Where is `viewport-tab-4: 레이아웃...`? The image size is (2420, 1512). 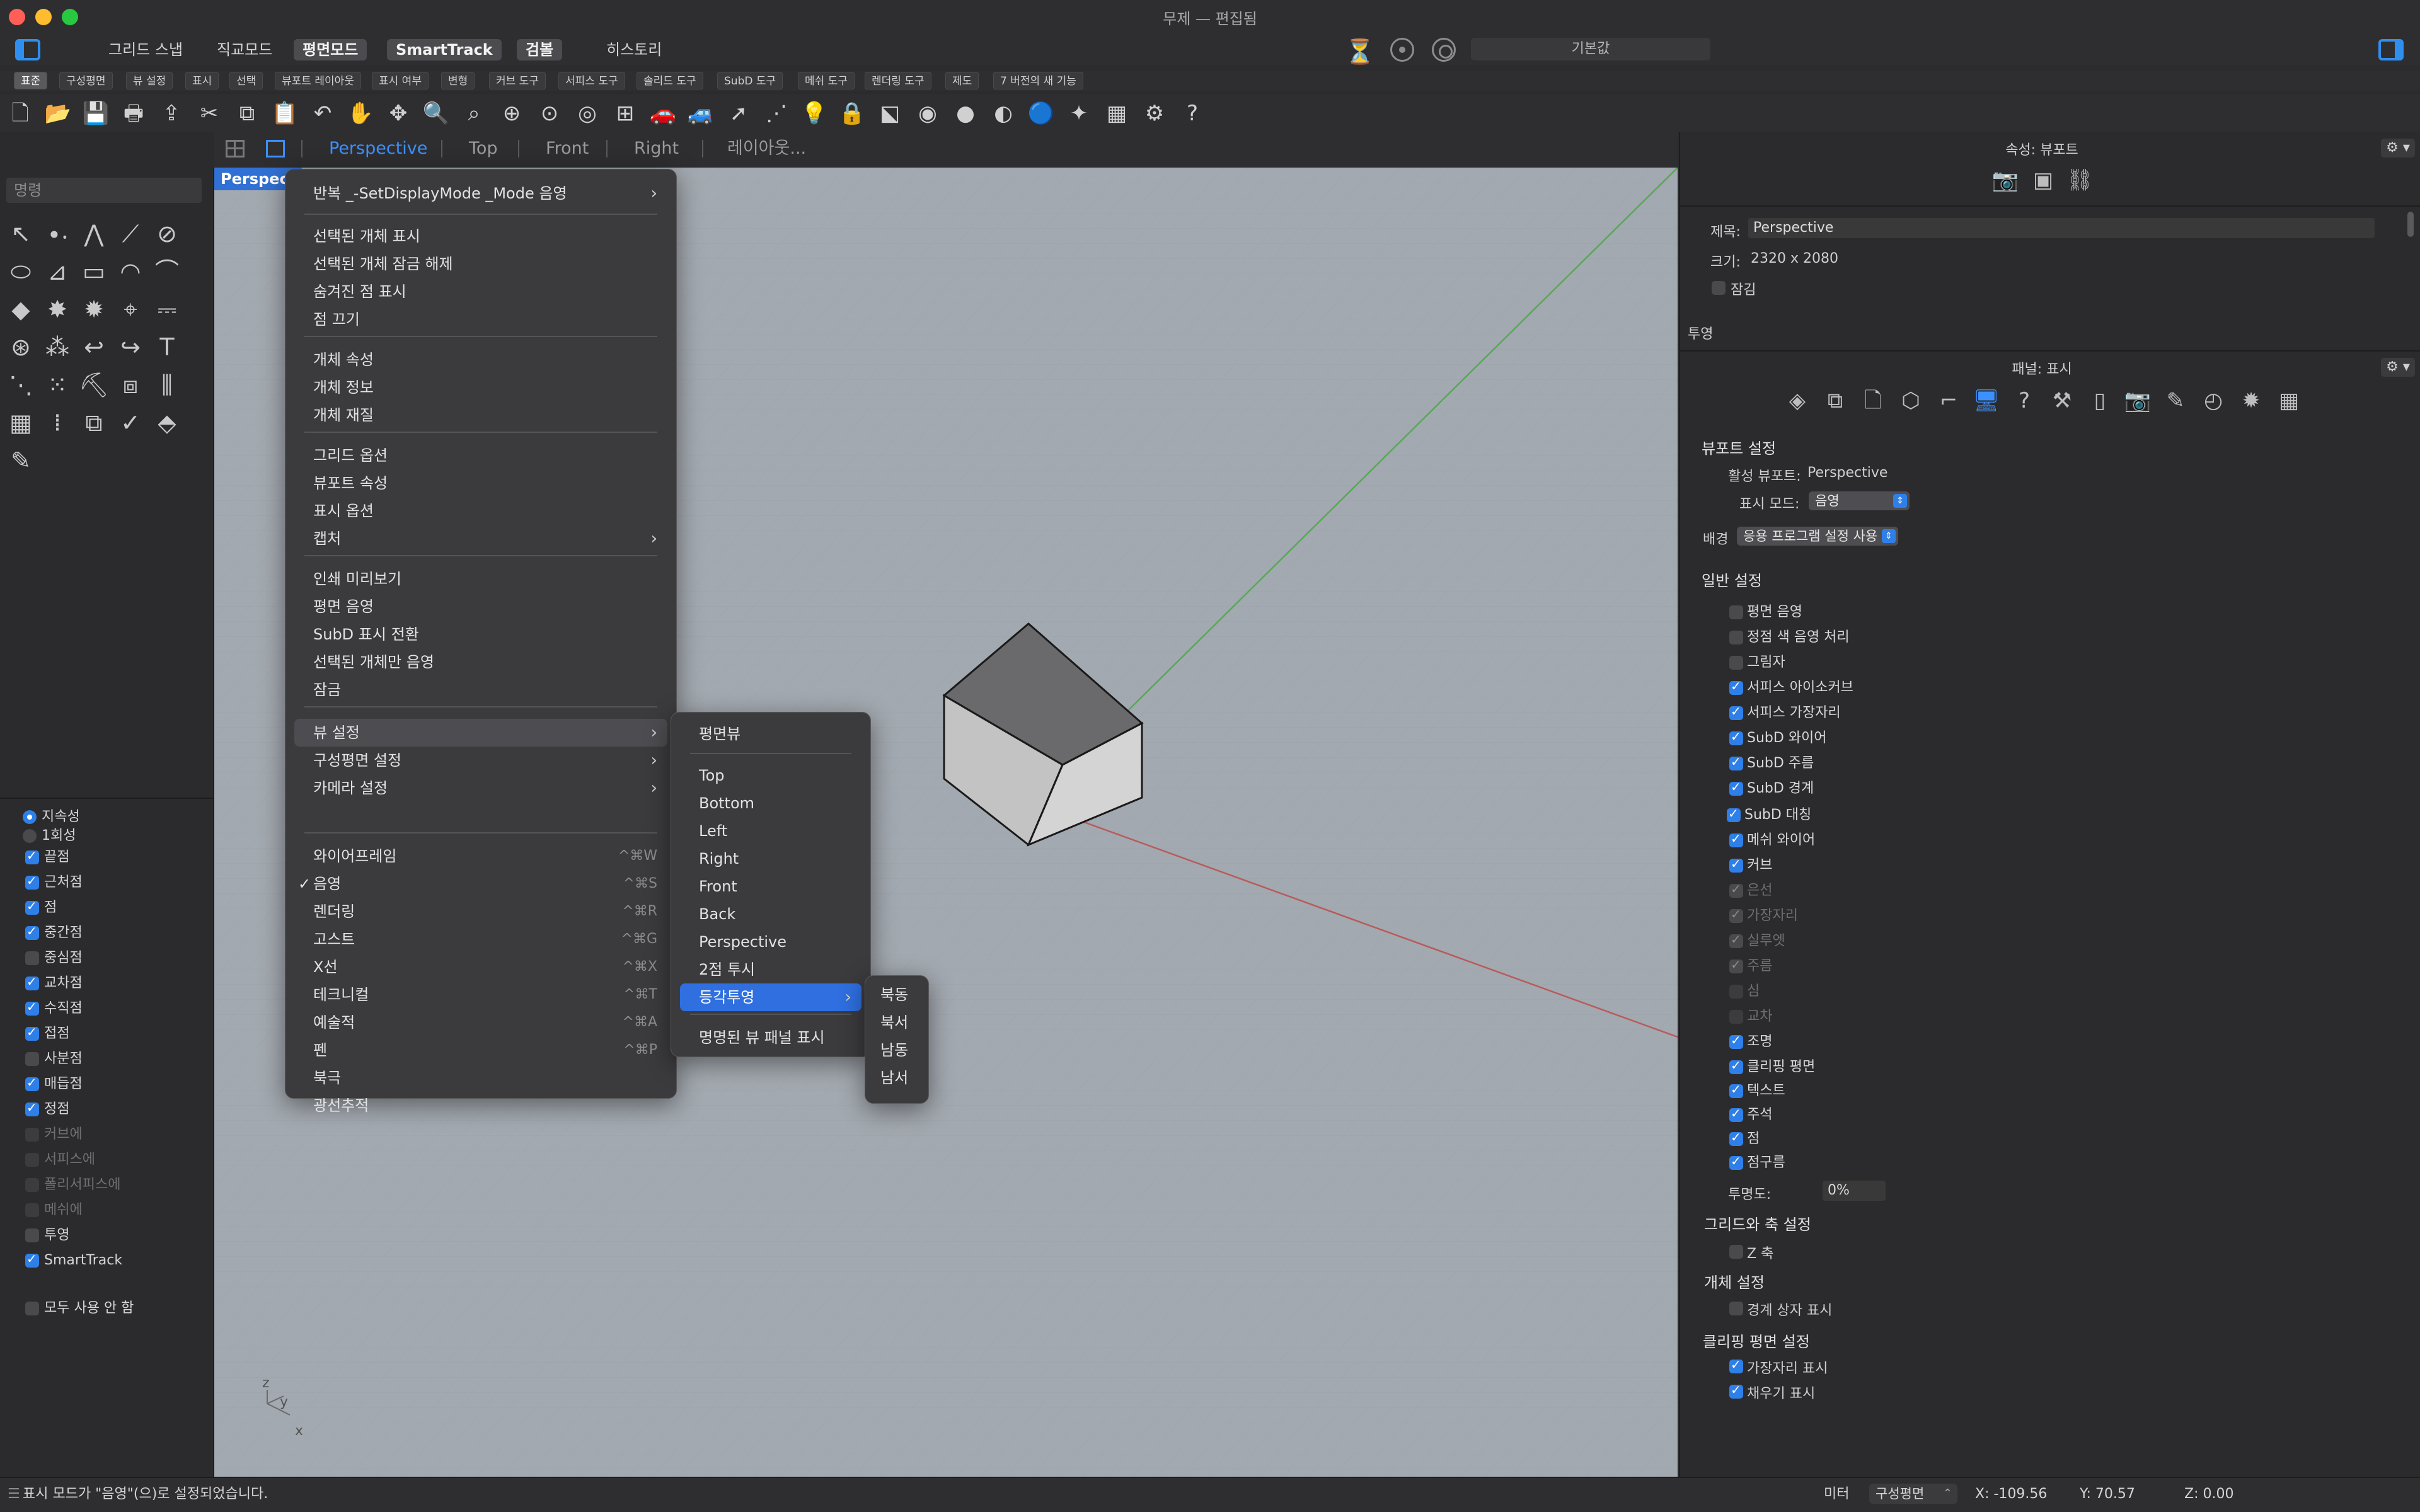 viewport-tab-4: 레이아웃... is located at coordinates (767, 149).